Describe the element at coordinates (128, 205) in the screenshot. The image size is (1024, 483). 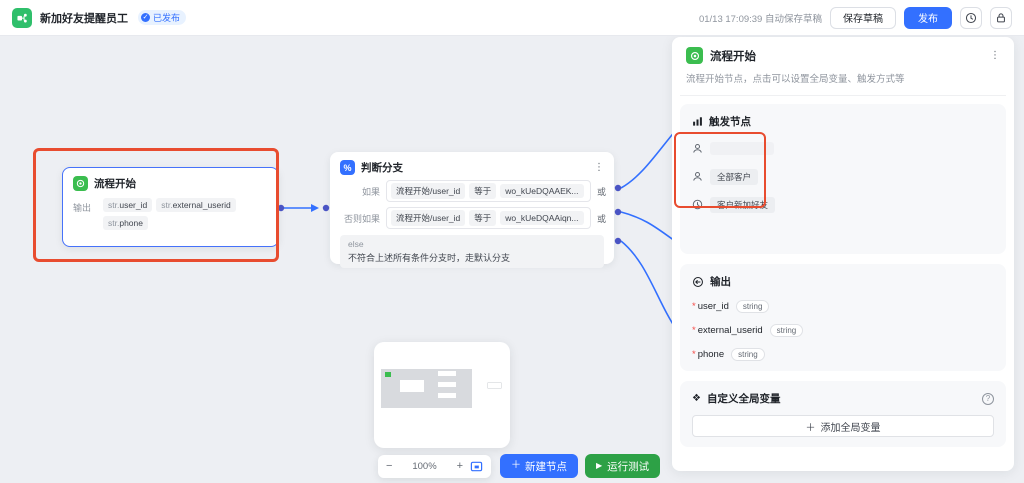
I see `output-variable-tag: str.user_id` at that location.